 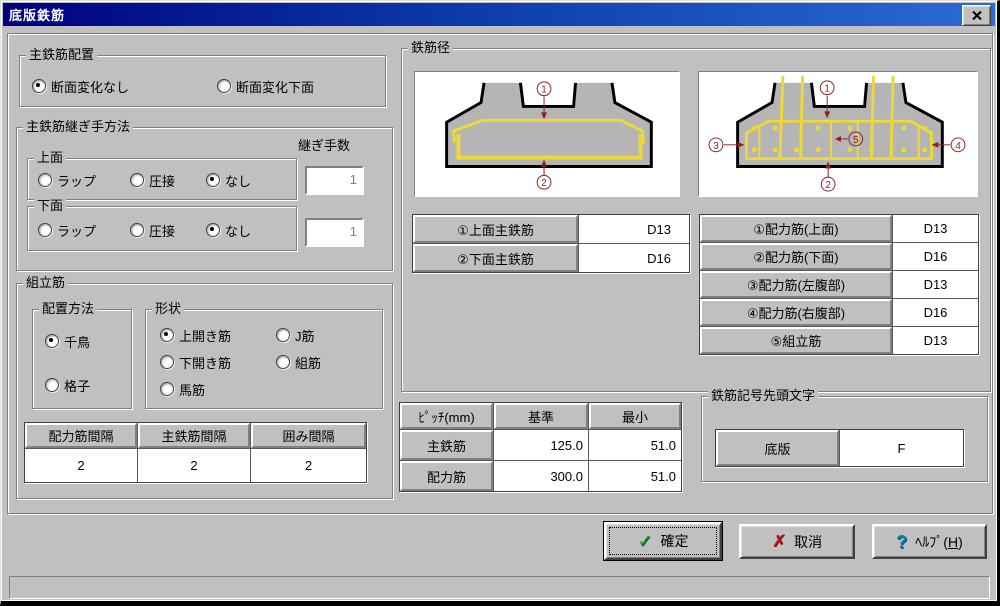 What do you see at coordinates (549, 135) in the screenshot?
I see `footing-cross-section-drawing: 1 2` at bounding box center [549, 135].